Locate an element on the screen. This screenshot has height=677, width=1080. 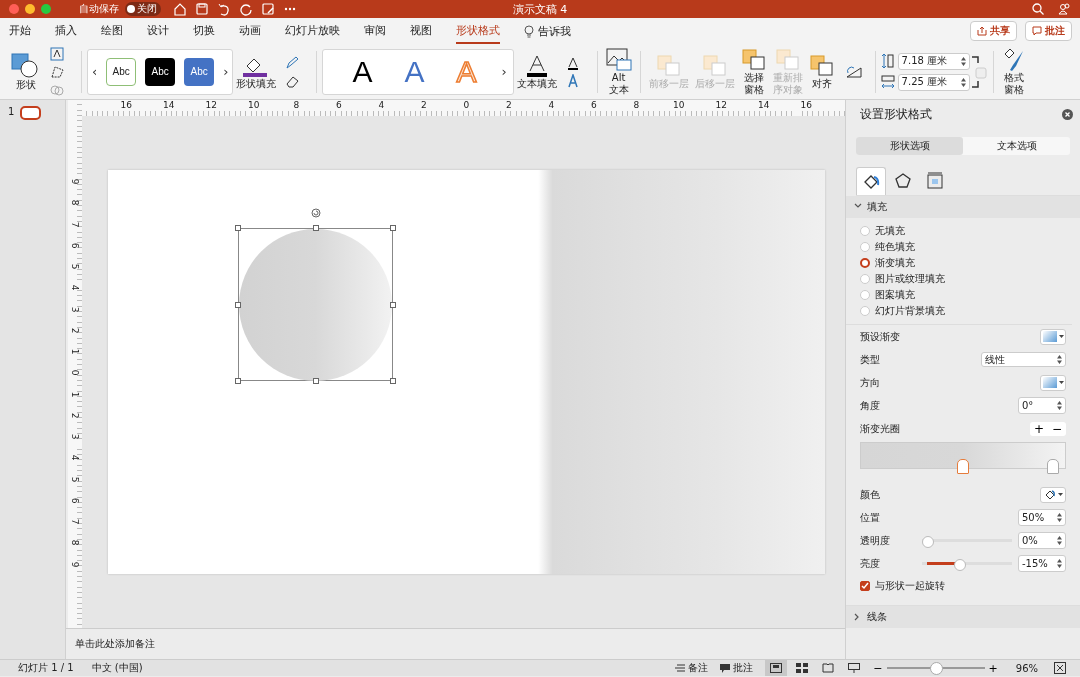
undo-icon is located at coordinates (224, 9).